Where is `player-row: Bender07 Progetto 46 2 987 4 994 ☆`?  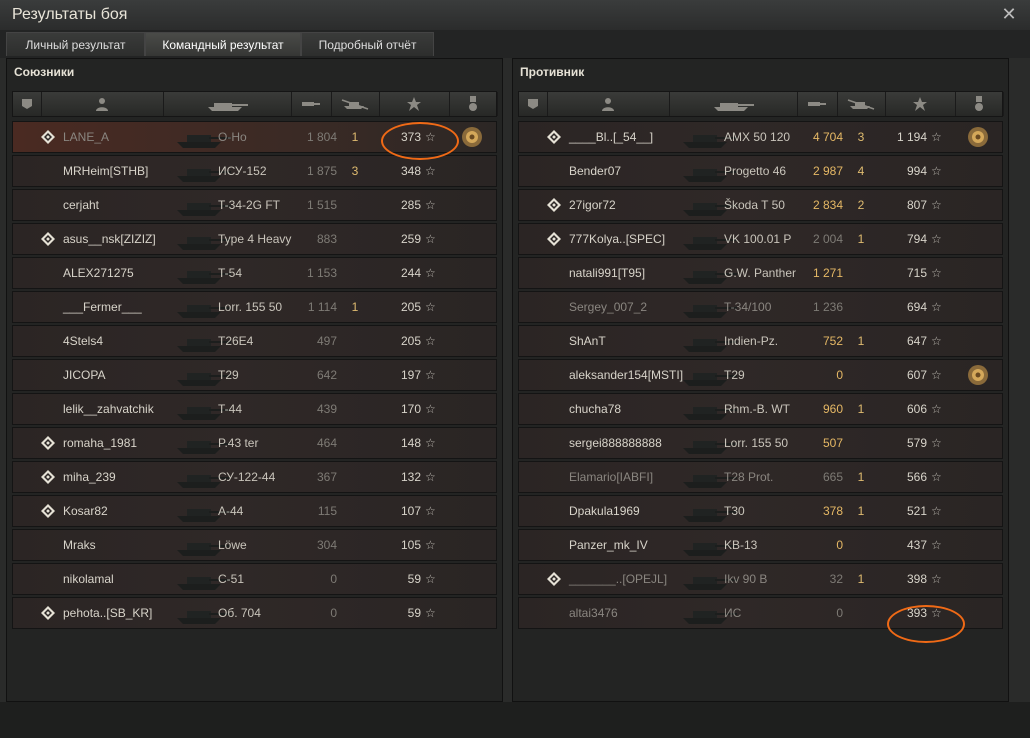 player-row: Bender07 Progetto 46 2 987 4 994 ☆ is located at coordinates (760, 171).